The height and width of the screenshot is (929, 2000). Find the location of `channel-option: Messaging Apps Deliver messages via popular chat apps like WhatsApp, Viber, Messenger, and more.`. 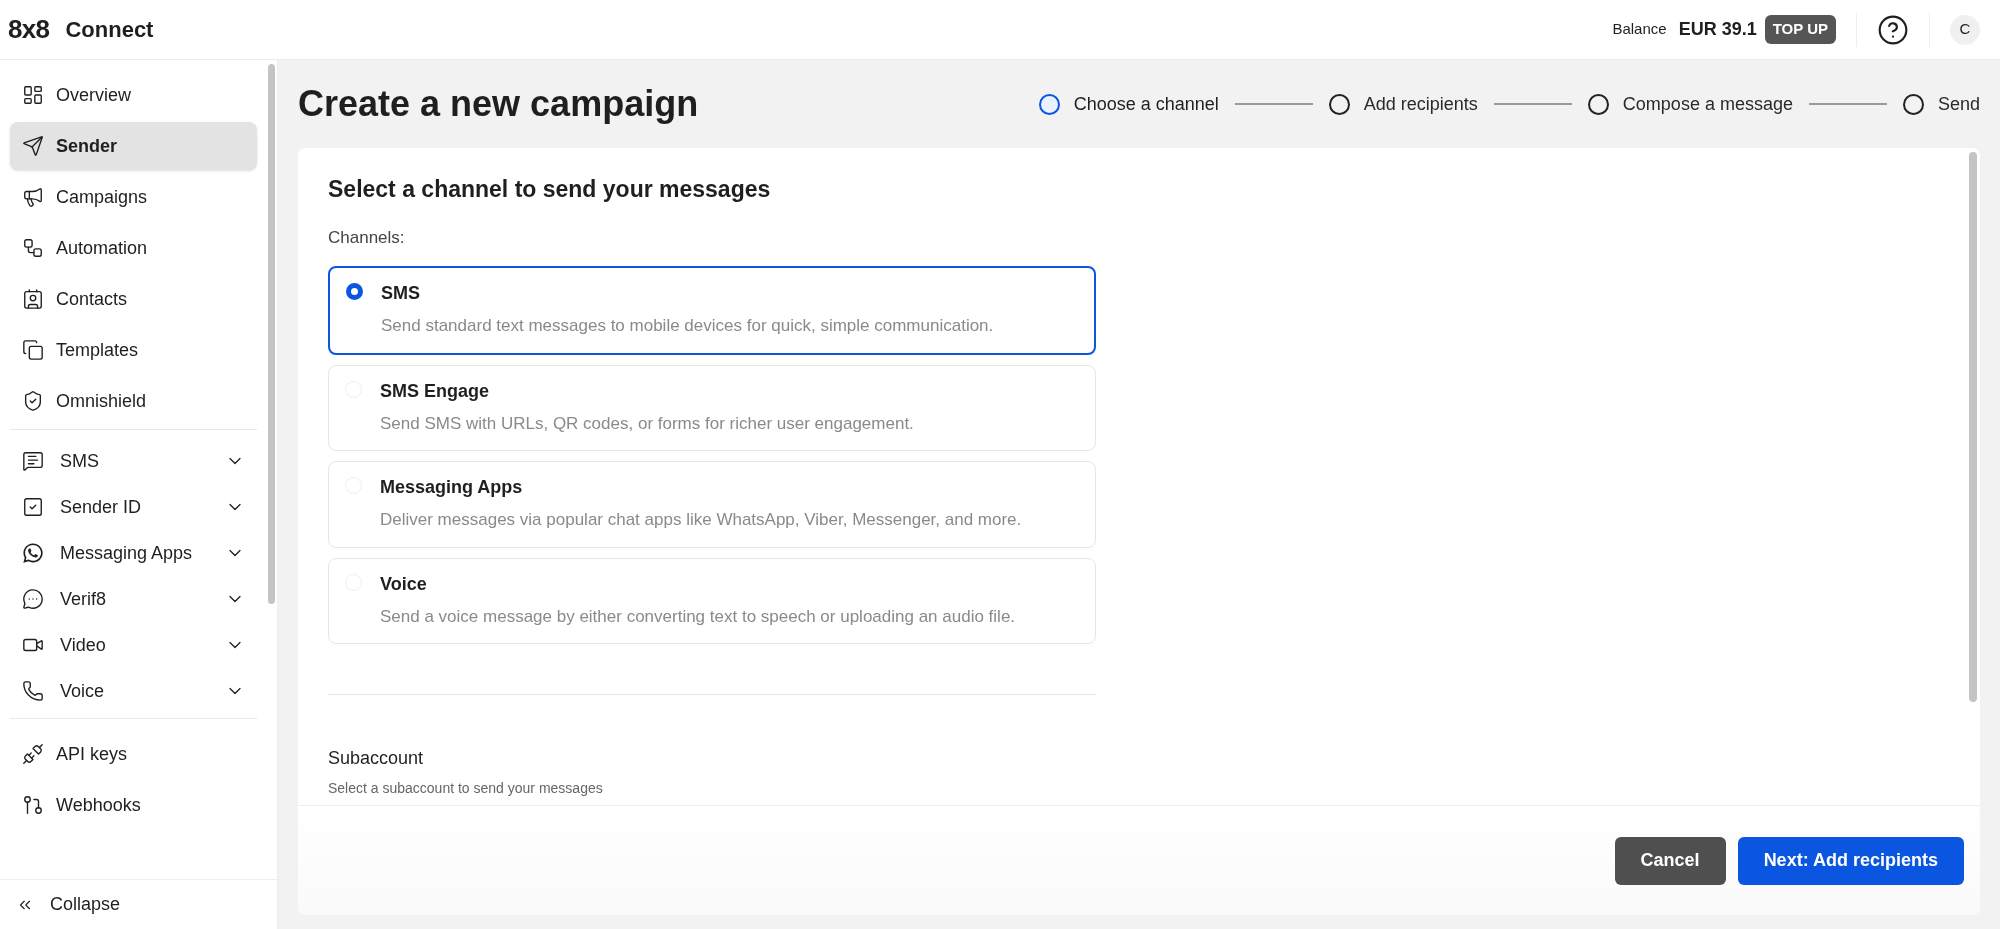

channel-option: Messaging Apps Deliver messages via popular chat apps like WhatsApp, Viber, Messenger, and more. is located at coordinates (712, 504).